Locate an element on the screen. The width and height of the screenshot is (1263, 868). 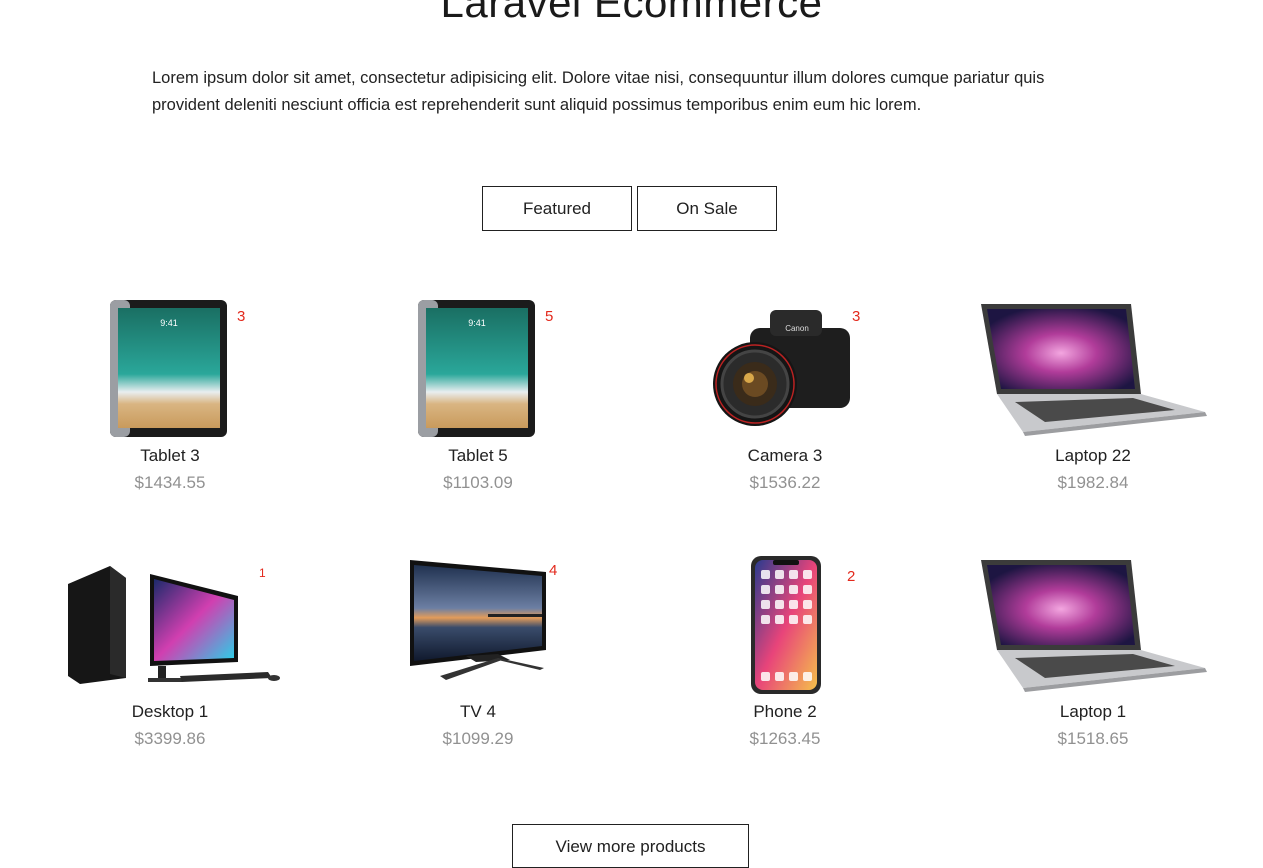
product-name: Laptop 22 is located at coordinates (1093, 456).